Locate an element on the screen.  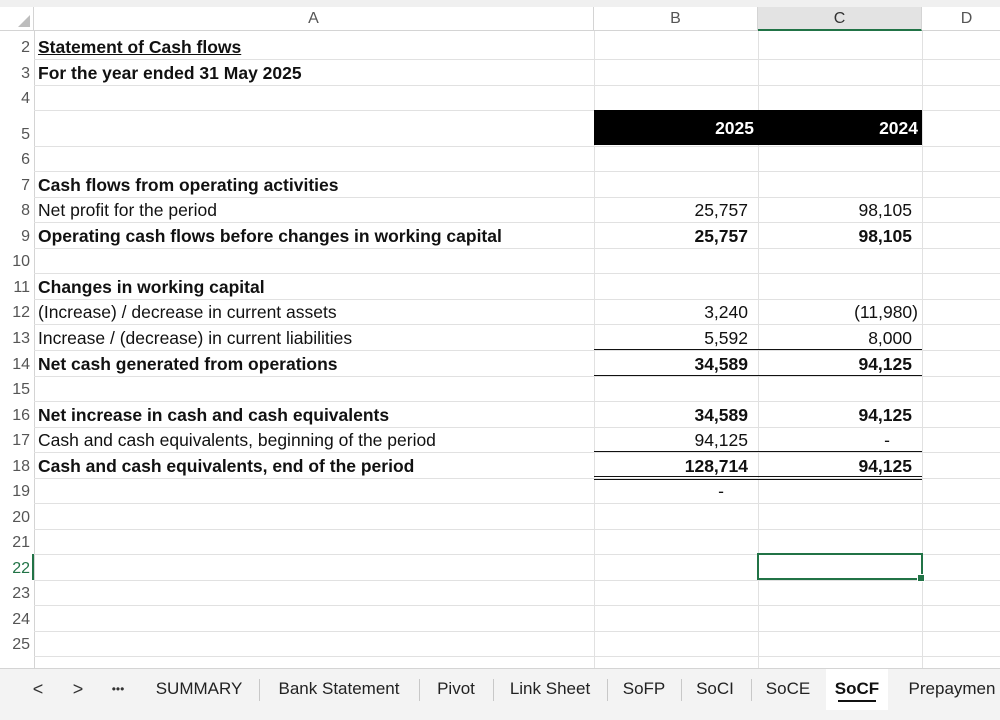
sheet-tab-link-sheet: Link Sheet is located at coordinates (550, 689).